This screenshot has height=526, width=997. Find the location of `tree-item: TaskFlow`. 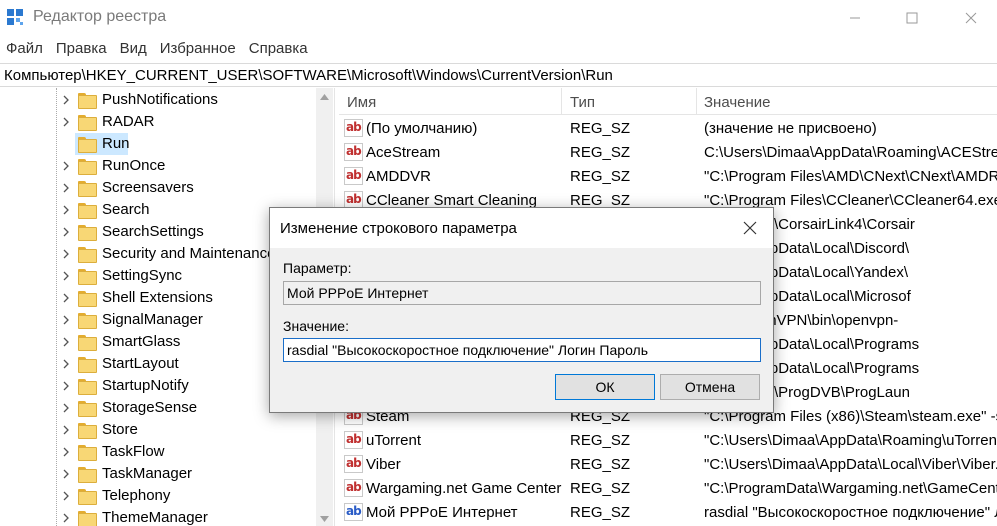

tree-item: TaskFlow is located at coordinates (158, 452).